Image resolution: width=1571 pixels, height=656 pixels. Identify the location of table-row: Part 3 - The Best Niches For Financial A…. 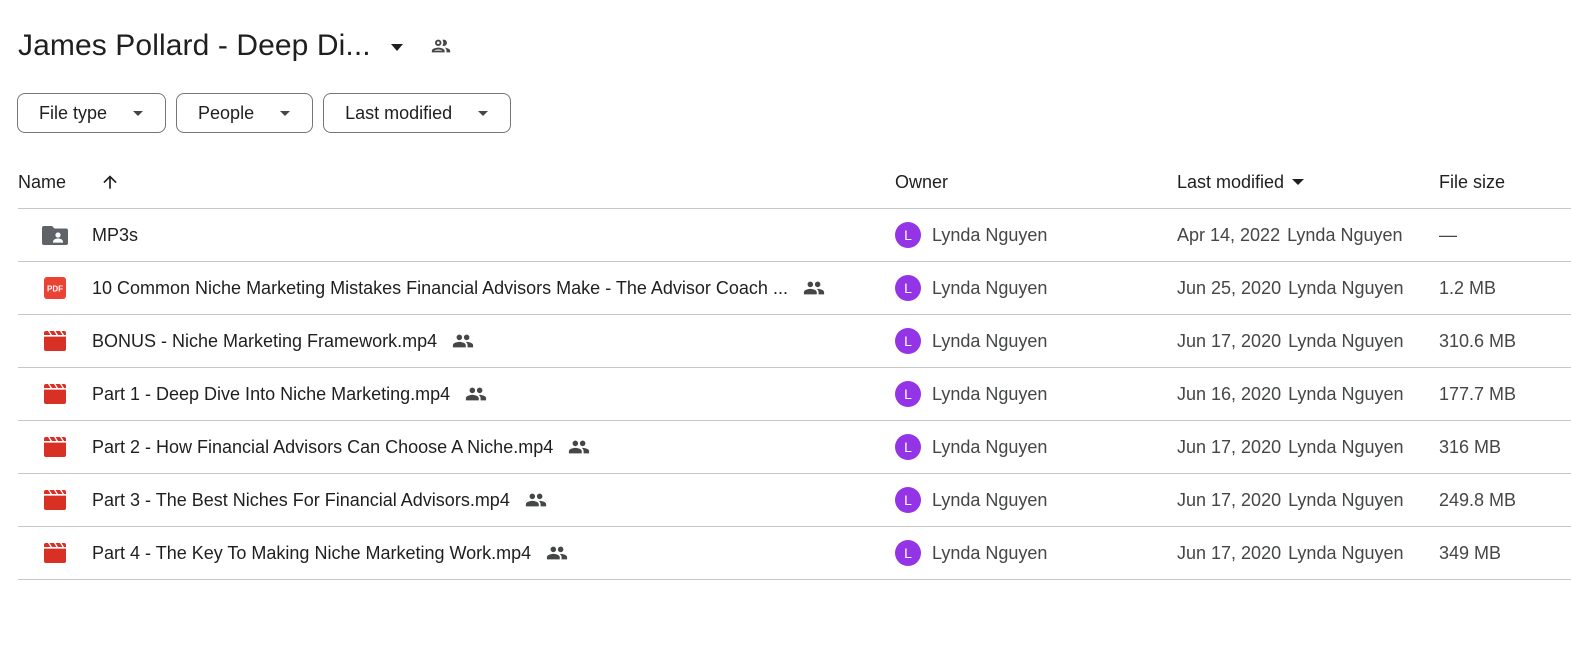
(794, 500).